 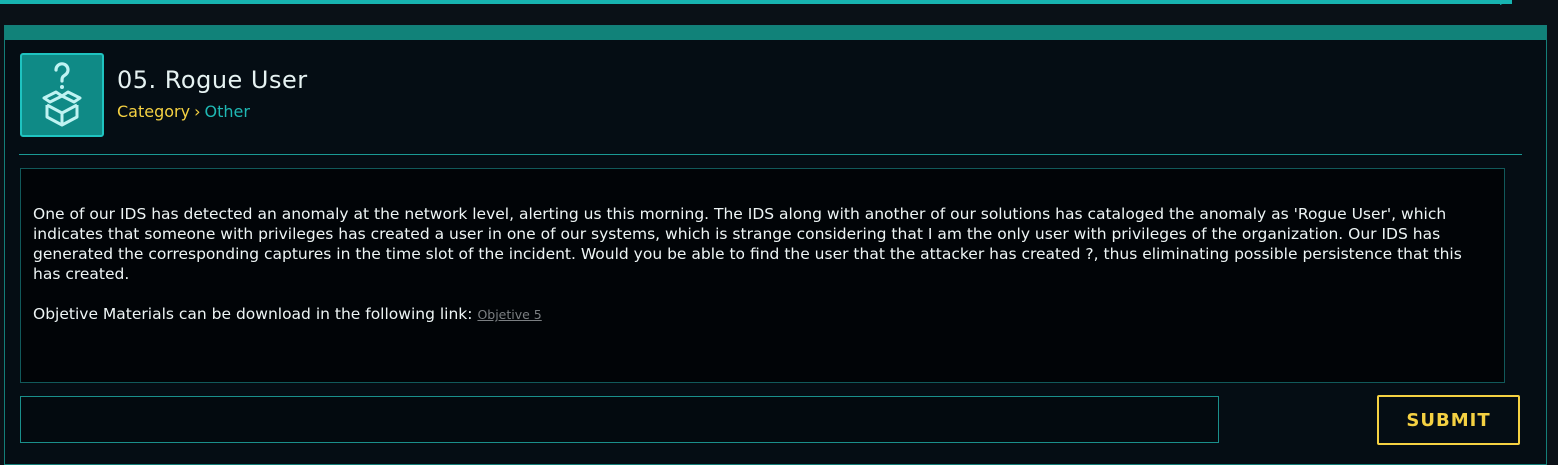 What do you see at coordinates (212, 80) in the screenshot?
I see `challenge-title: 05. Rogue User` at bounding box center [212, 80].